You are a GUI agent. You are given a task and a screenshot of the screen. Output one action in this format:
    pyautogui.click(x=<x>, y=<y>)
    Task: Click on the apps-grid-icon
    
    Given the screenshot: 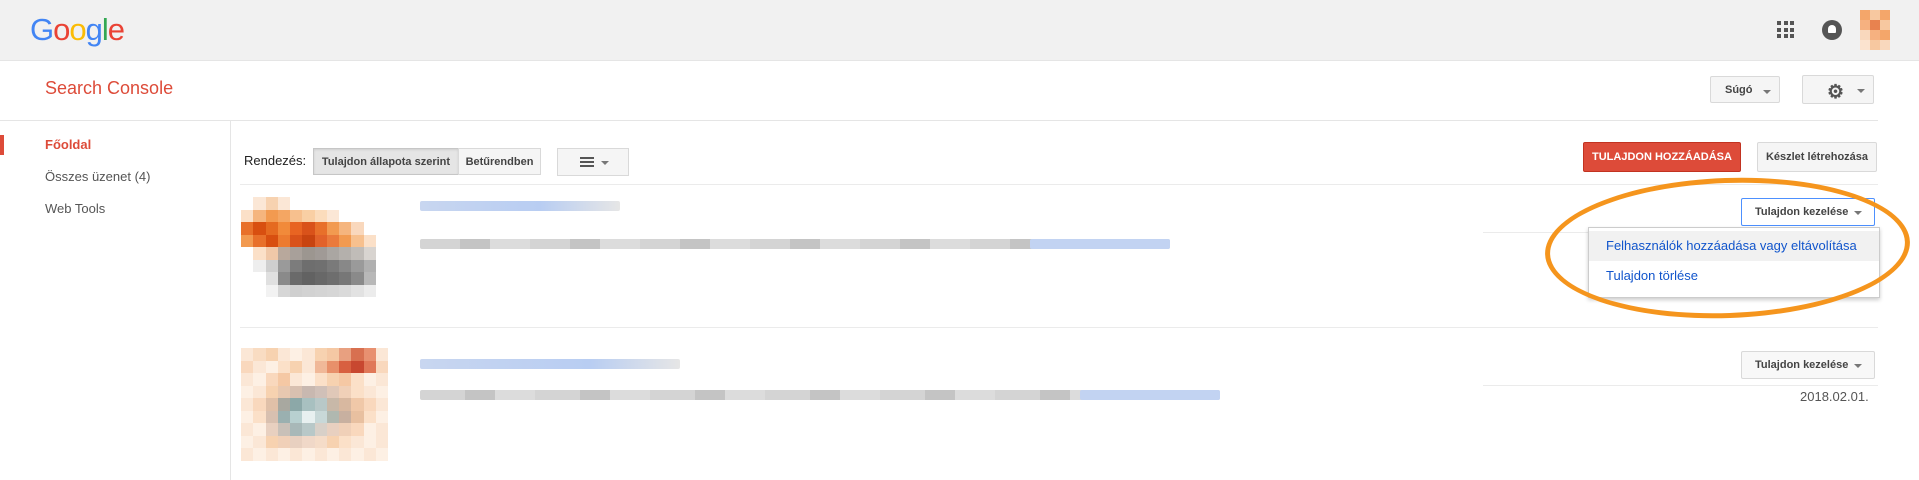 What is the action you would take?
    pyautogui.click(x=1785, y=29)
    